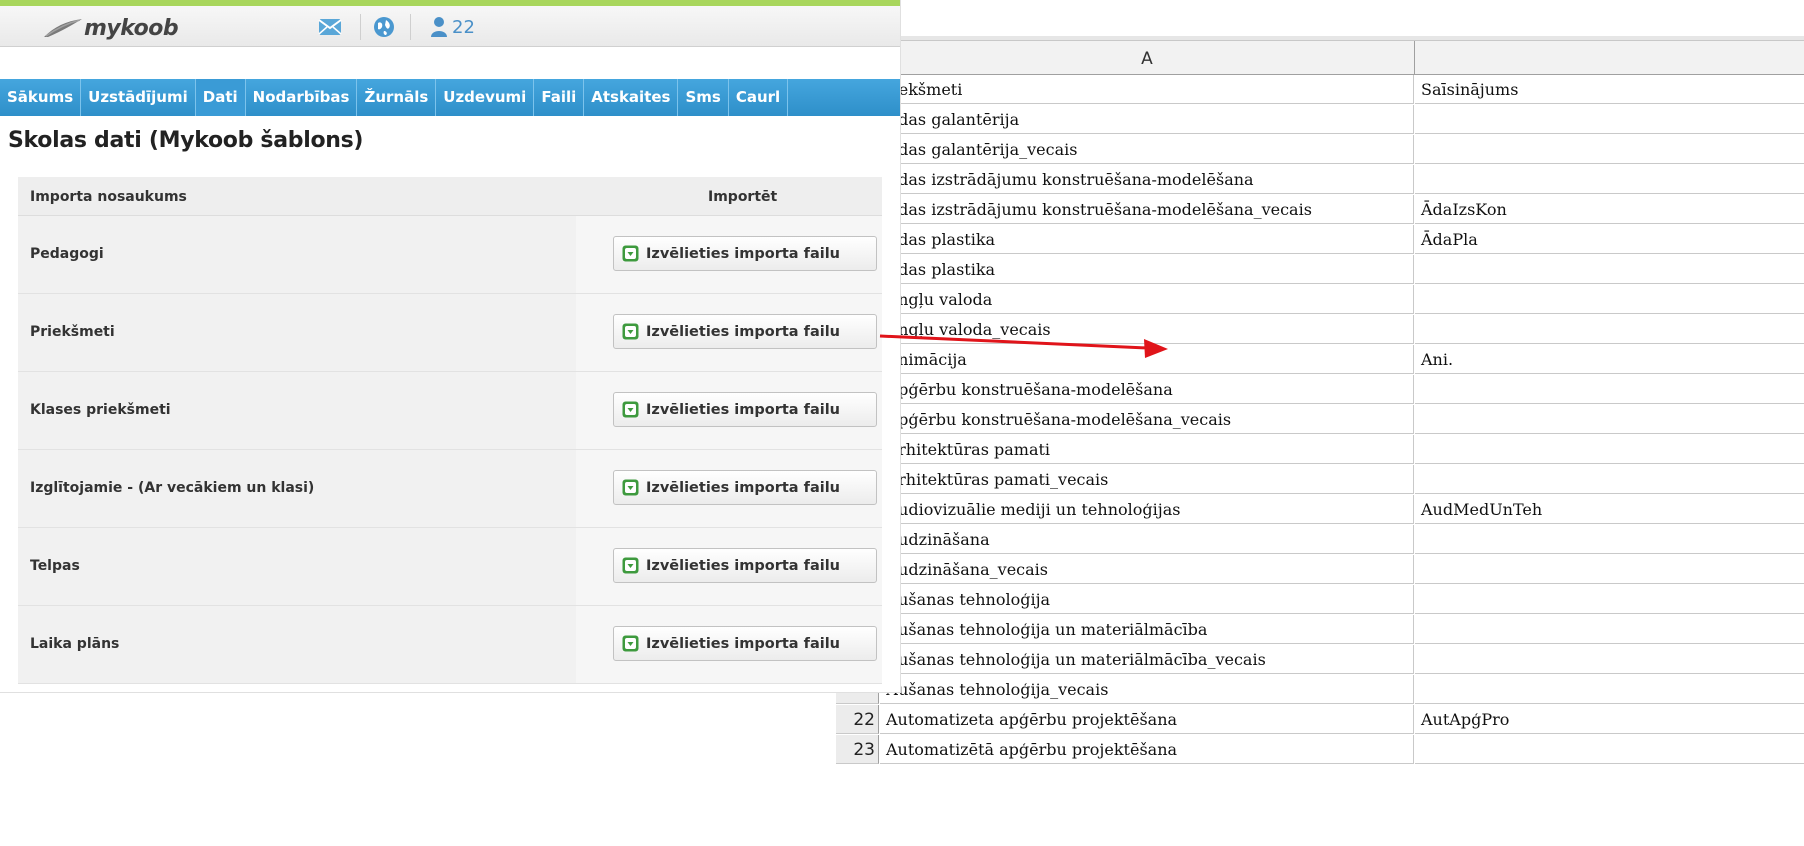 This screenshot has height=846, width=1804. I want to click on sheet-row: Аušanas tehnoloģija un materiālmācība, so click(1320, 630).